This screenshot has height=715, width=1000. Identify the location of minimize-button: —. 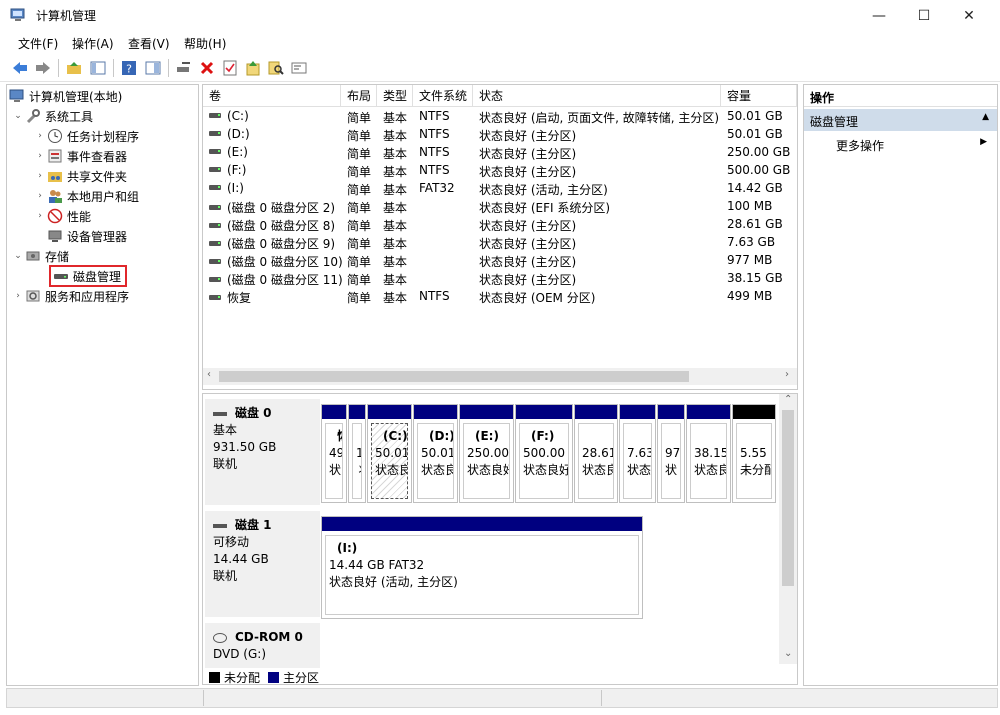
(879, 15).